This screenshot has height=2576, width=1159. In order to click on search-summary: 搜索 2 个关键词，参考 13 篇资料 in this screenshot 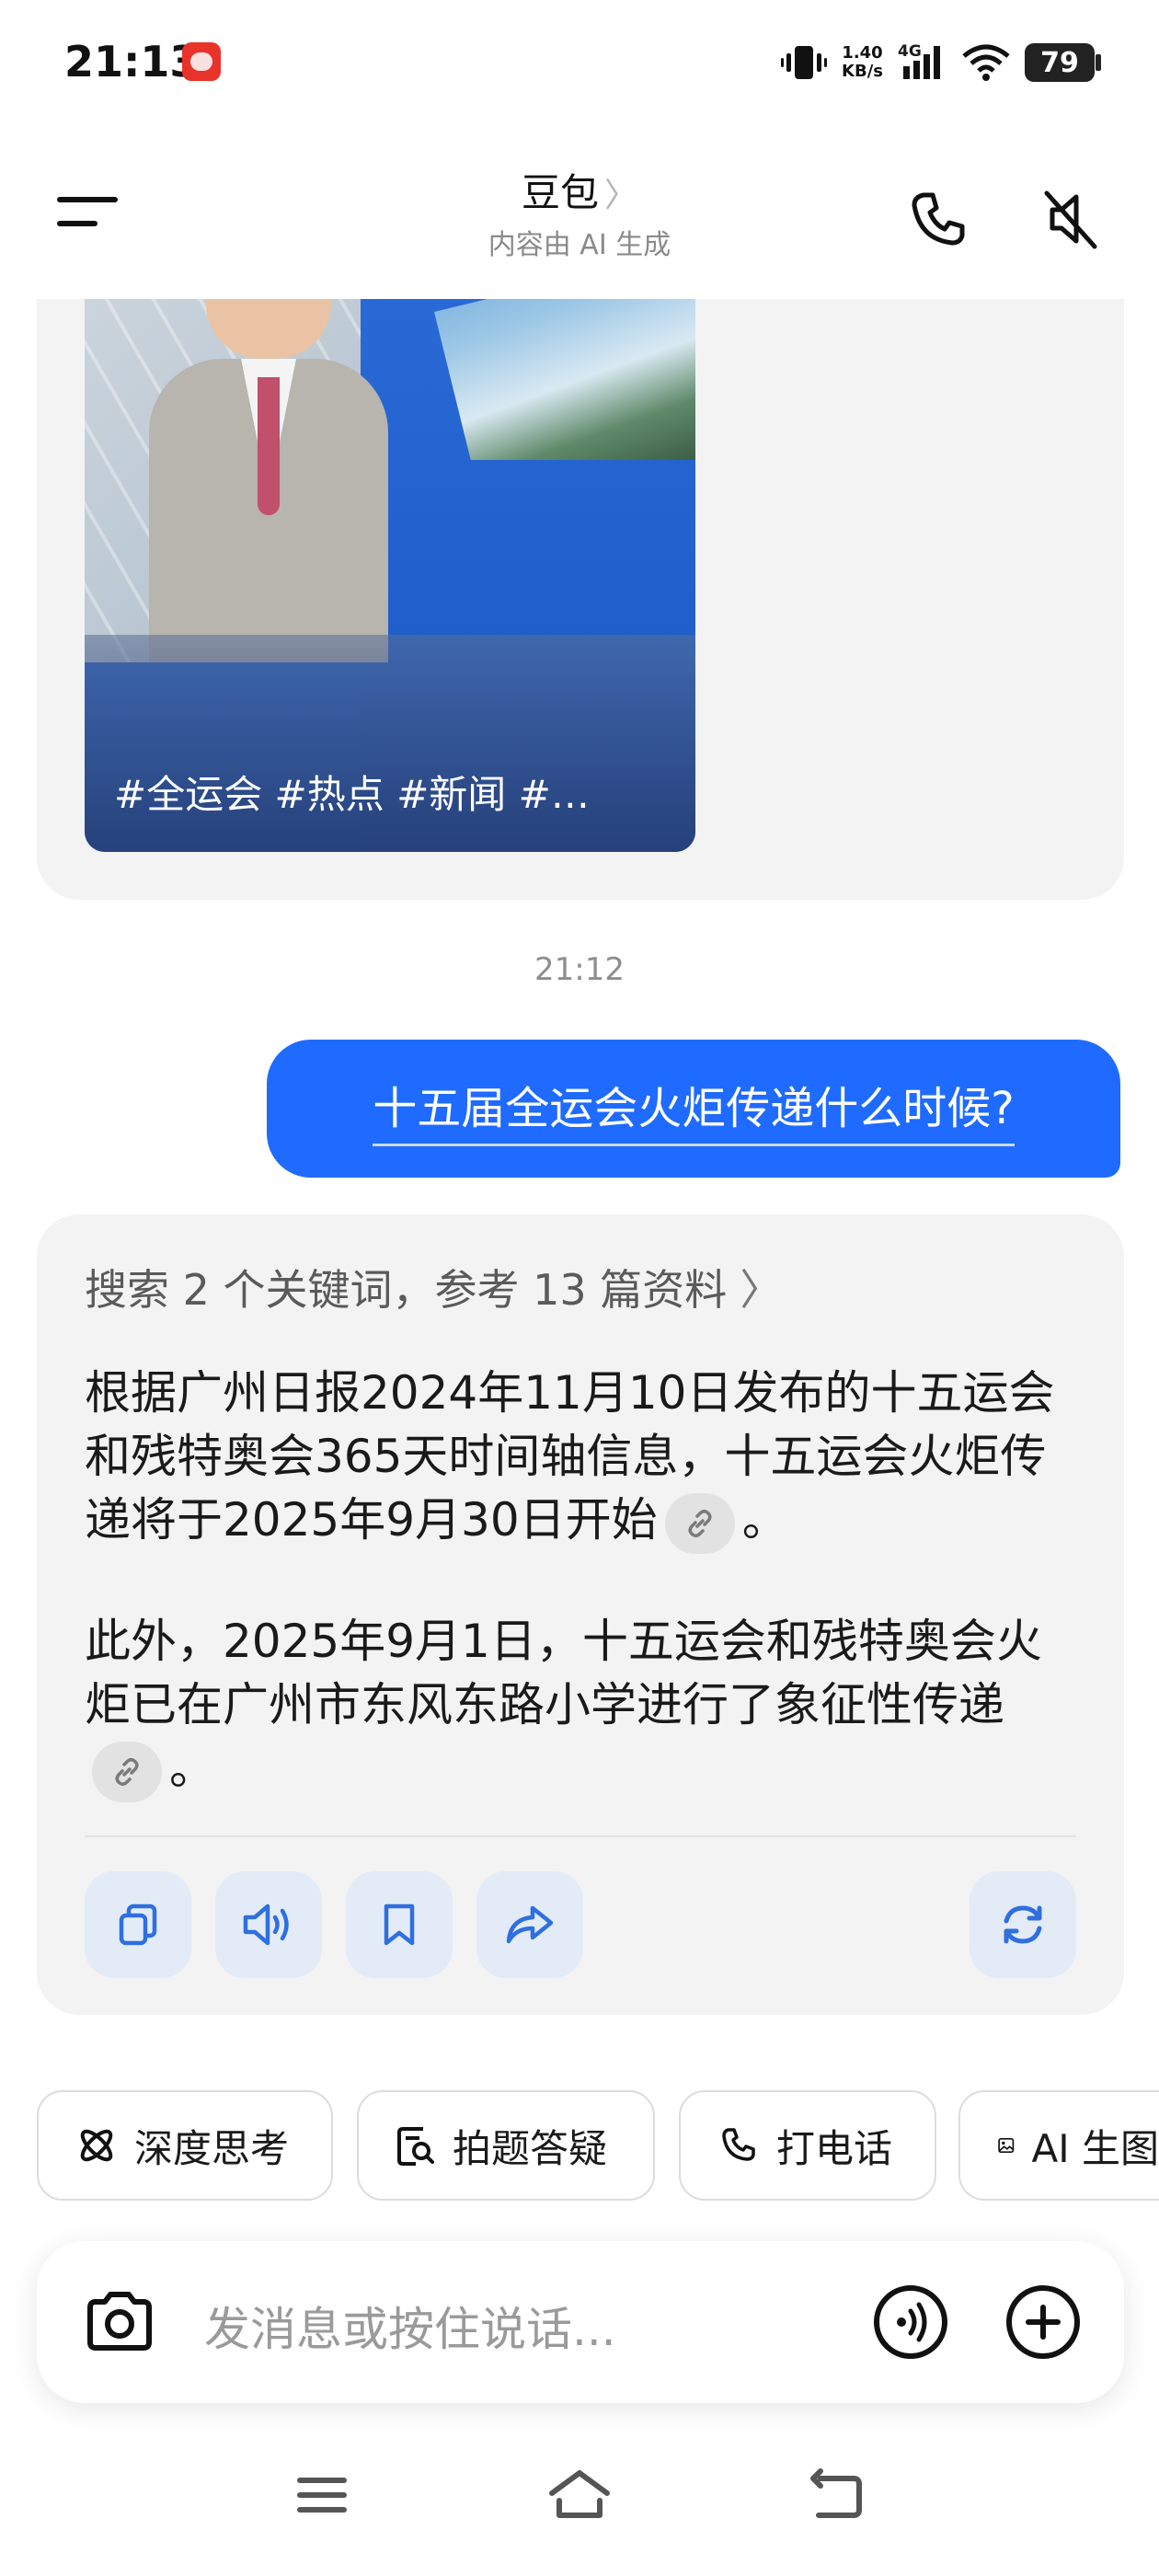, I will do `click(406, 1290)`.